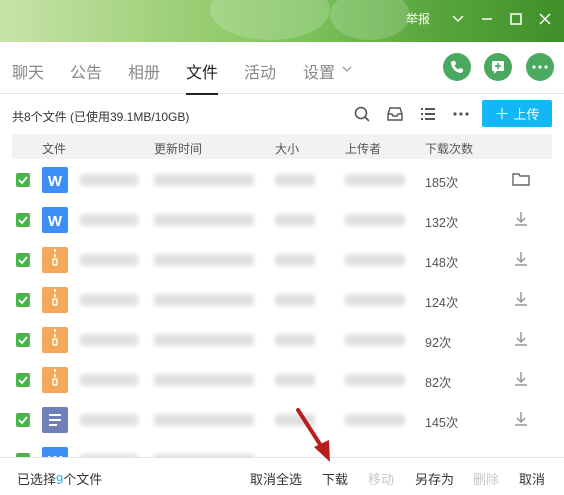 Image resolution: width=564 pixels, height=495 pixels. Describe the element at coordinates (270, 20) in the screenshot. I see `background-leaf` at that location.